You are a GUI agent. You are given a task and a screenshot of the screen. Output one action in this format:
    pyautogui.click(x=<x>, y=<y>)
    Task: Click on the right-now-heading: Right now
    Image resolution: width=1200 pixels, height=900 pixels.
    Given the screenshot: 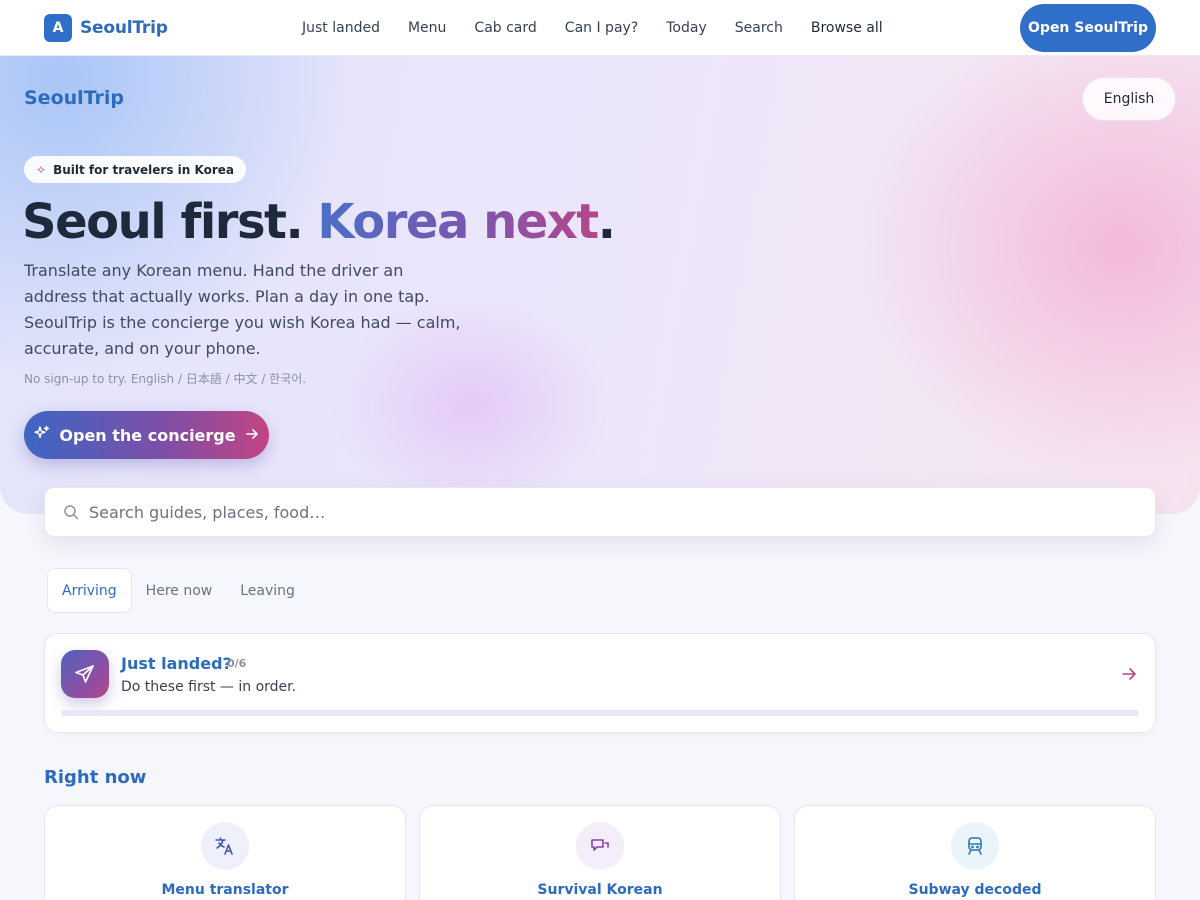 What is the action you would take?
    pyautogui.click(x=95, y=777)
    